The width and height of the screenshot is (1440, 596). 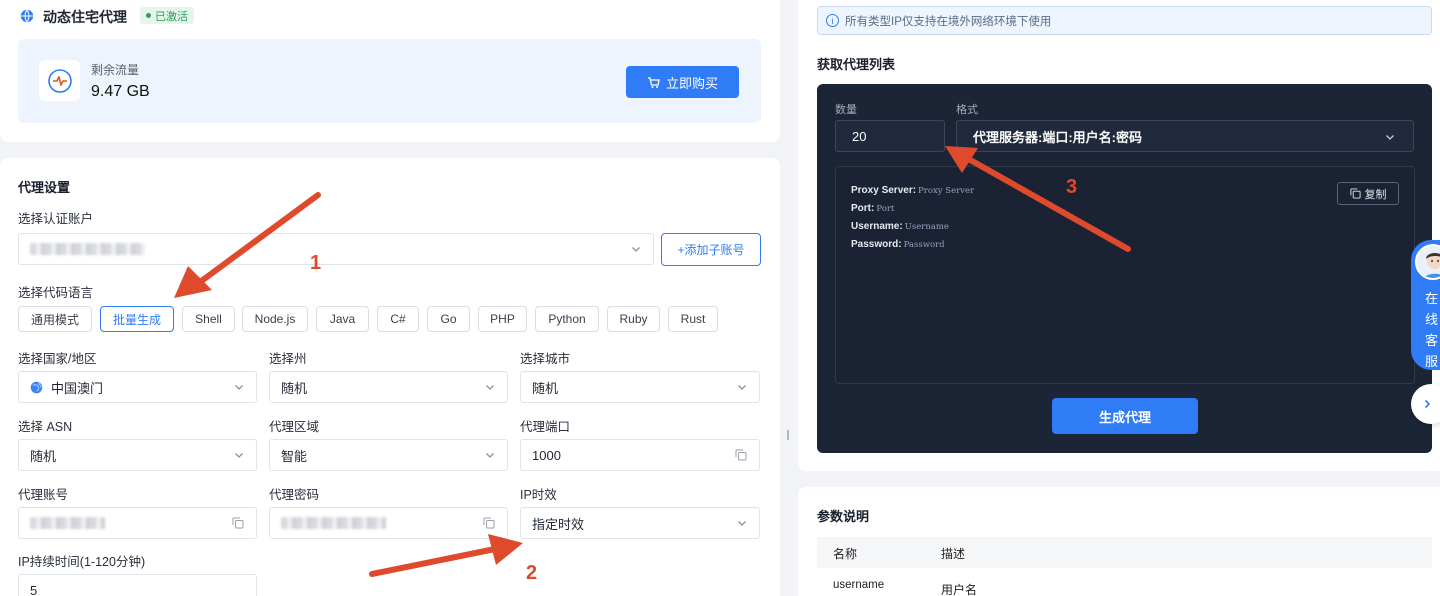 I want to click on annotation-number-3: 3, so click(x=1072, y=187).